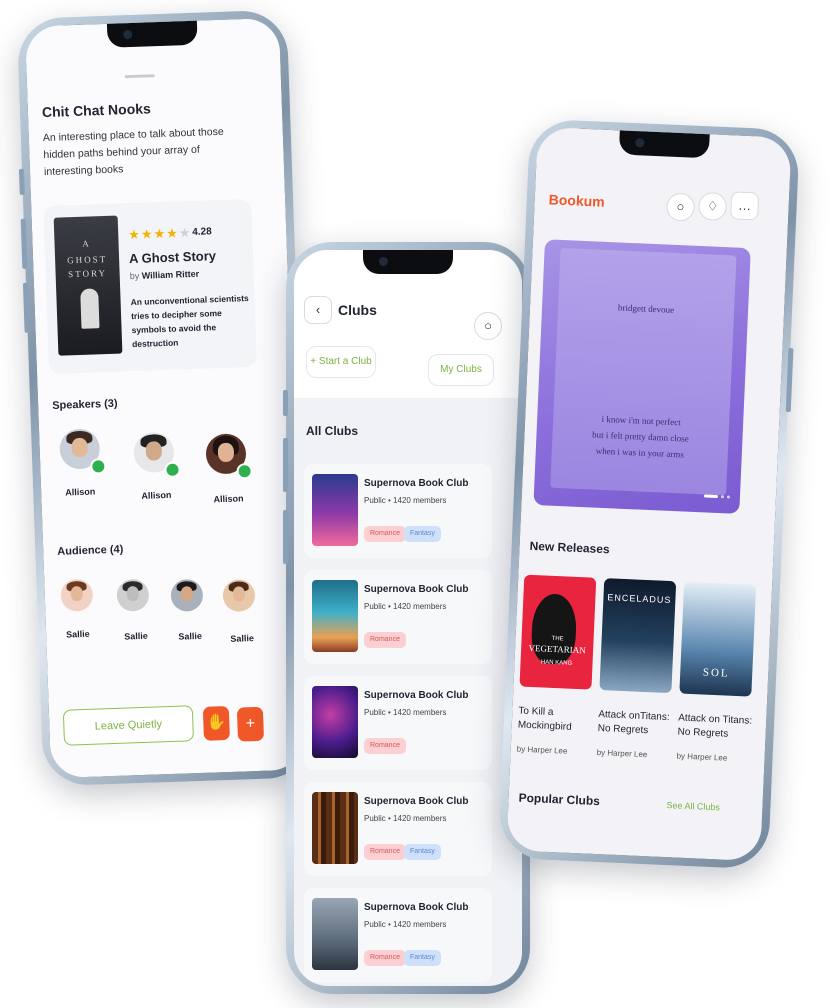  Describe the element at coordinates (128, 725) in the screenshot. I see `leave-quietly-button: Leave Quietly` at that location.